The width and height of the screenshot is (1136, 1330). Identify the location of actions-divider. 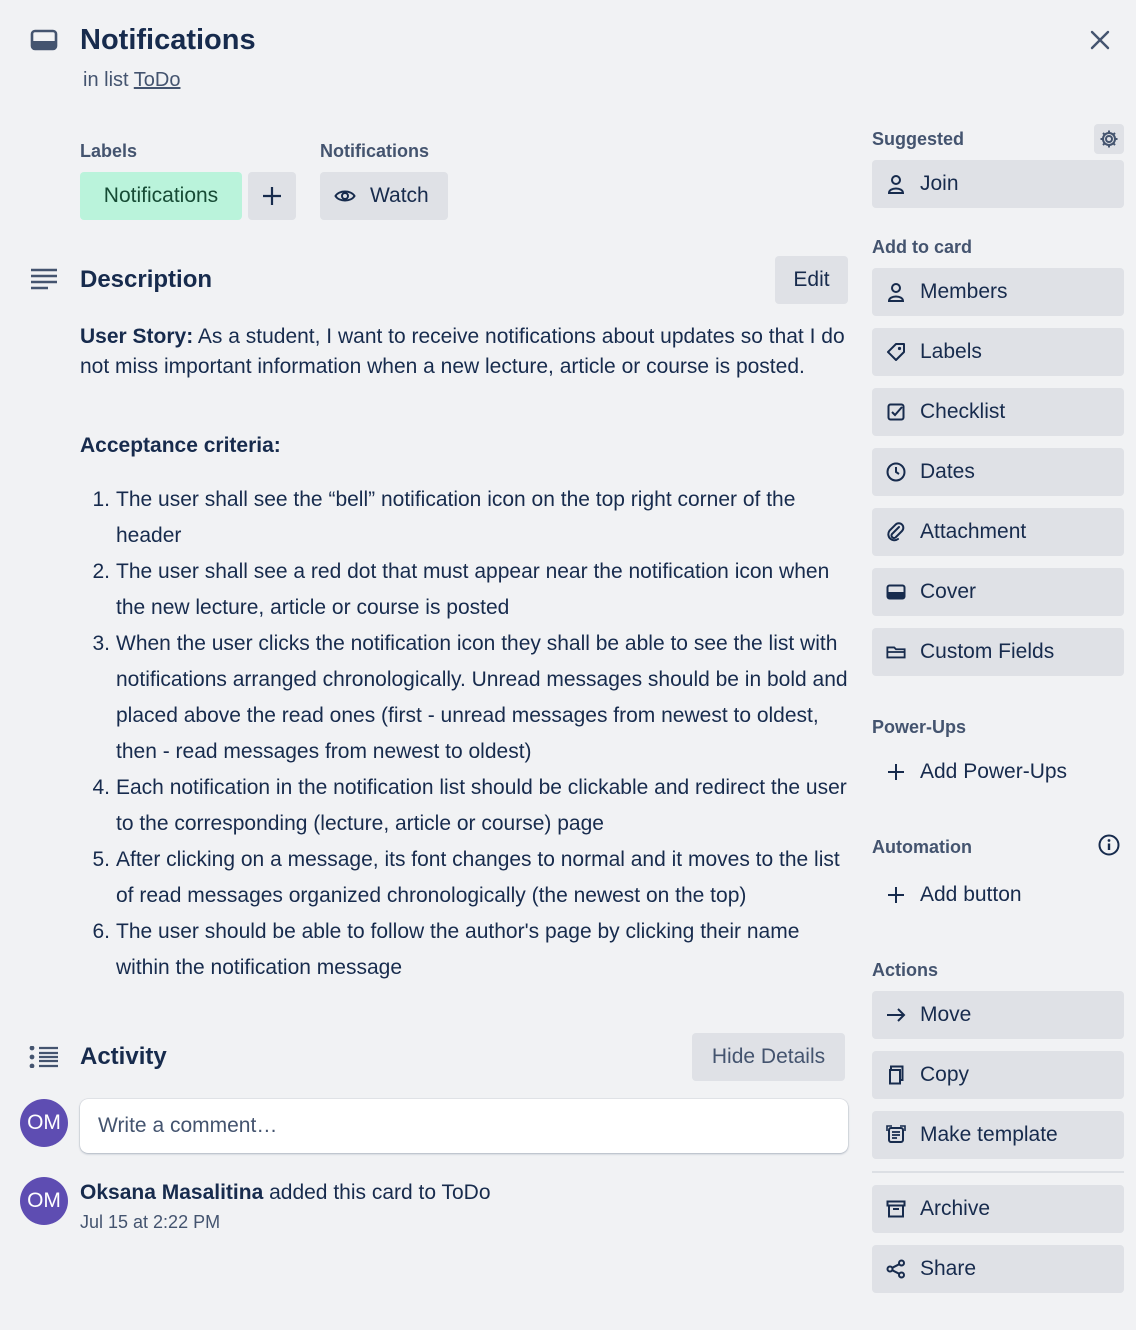
(998, 1172).